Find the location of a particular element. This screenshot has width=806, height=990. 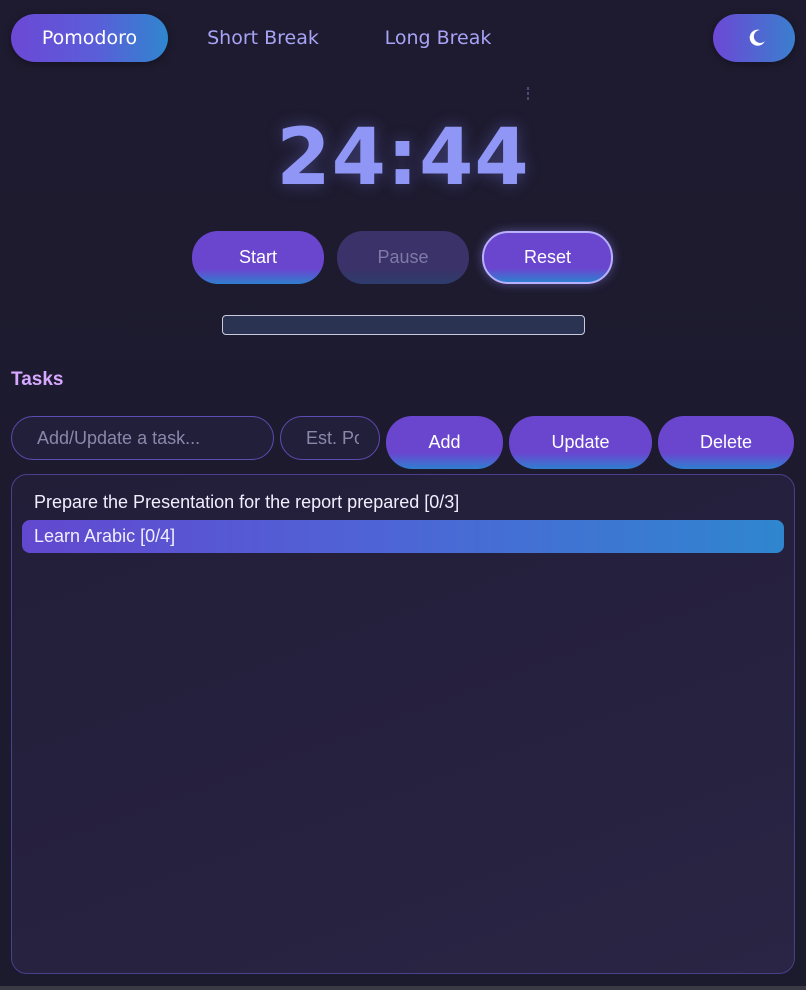

start-button: Start is located at coordinates (258, 257).